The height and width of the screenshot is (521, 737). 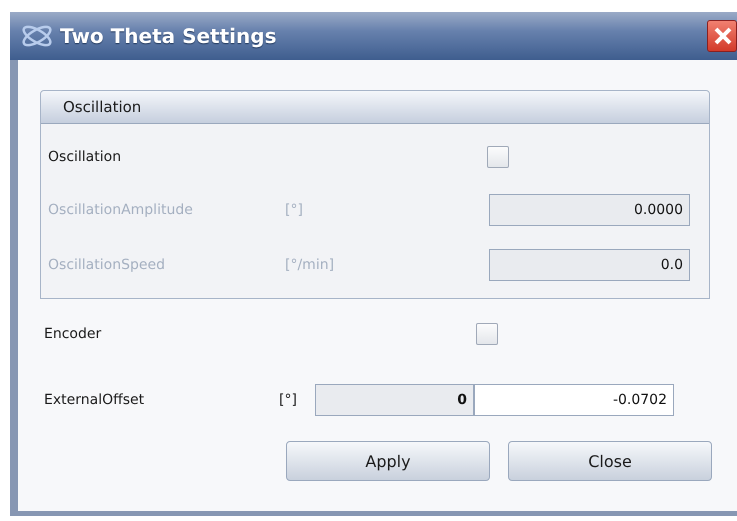 I want to click on field-label: OscillationSpeed, so click(x=106, y=264).